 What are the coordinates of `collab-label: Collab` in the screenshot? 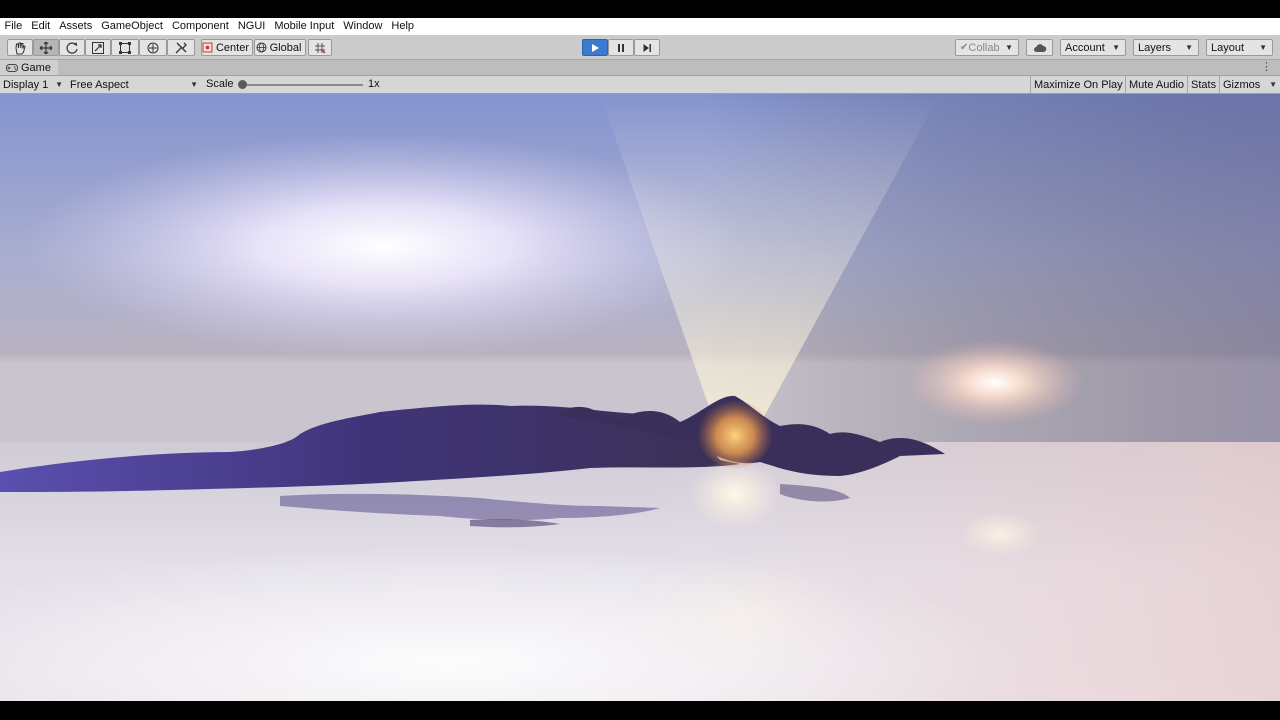 It's located at (984, 47).